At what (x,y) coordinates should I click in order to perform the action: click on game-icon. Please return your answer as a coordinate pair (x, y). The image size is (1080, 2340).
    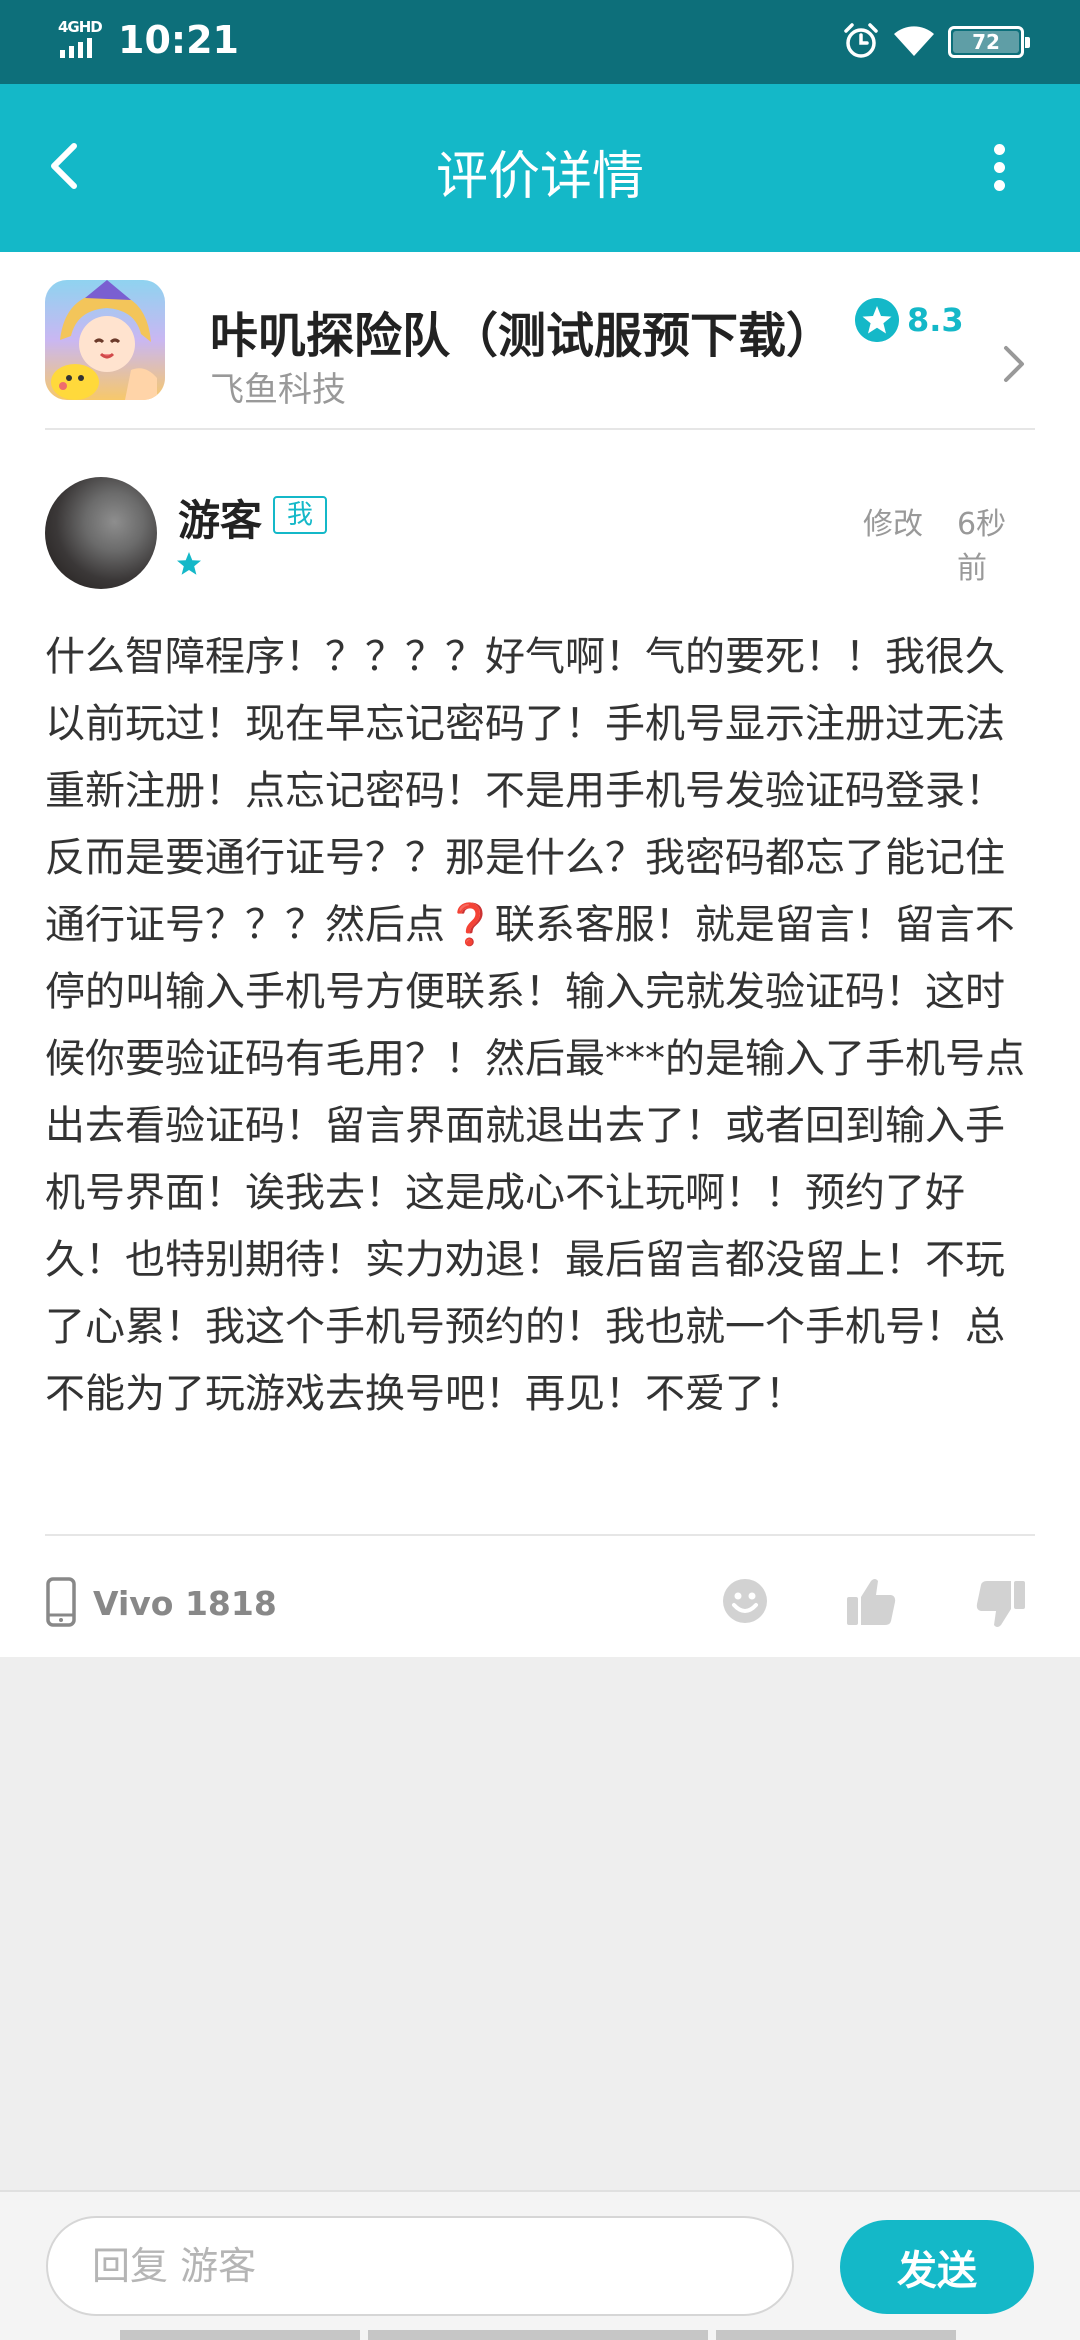
    Looking at the image, I should click on (105, 340).